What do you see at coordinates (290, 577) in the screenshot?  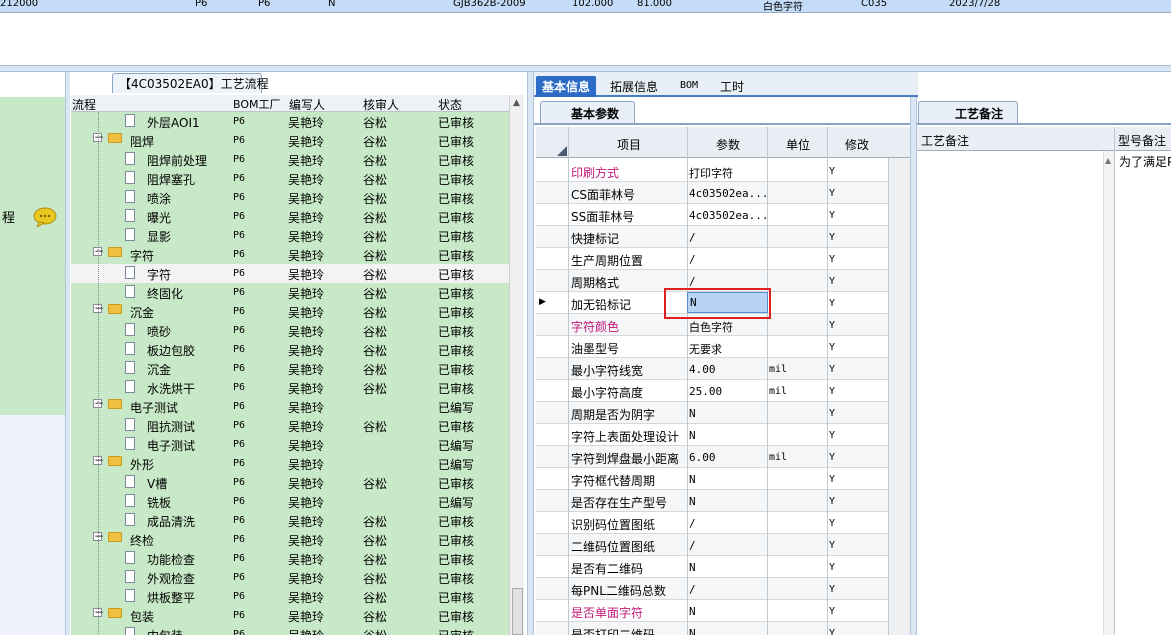 I see `tree-row: 外观检查 P6 吴艳玲 谷松 已审核` at bounding box center [290, 577].